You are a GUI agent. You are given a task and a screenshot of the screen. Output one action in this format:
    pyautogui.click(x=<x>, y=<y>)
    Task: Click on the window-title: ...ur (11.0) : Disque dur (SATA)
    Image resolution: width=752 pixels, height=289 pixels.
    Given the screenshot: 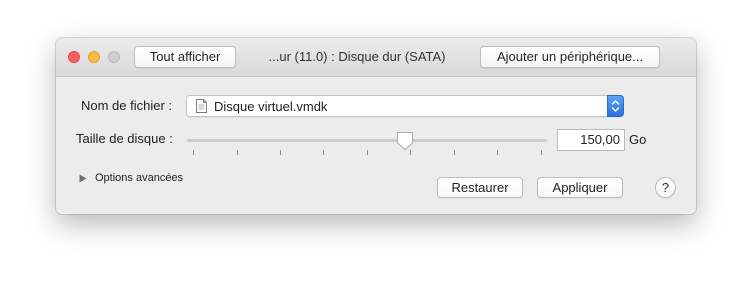 What is the action you would take?
    pyautogui.click(x=357, y=56)
    